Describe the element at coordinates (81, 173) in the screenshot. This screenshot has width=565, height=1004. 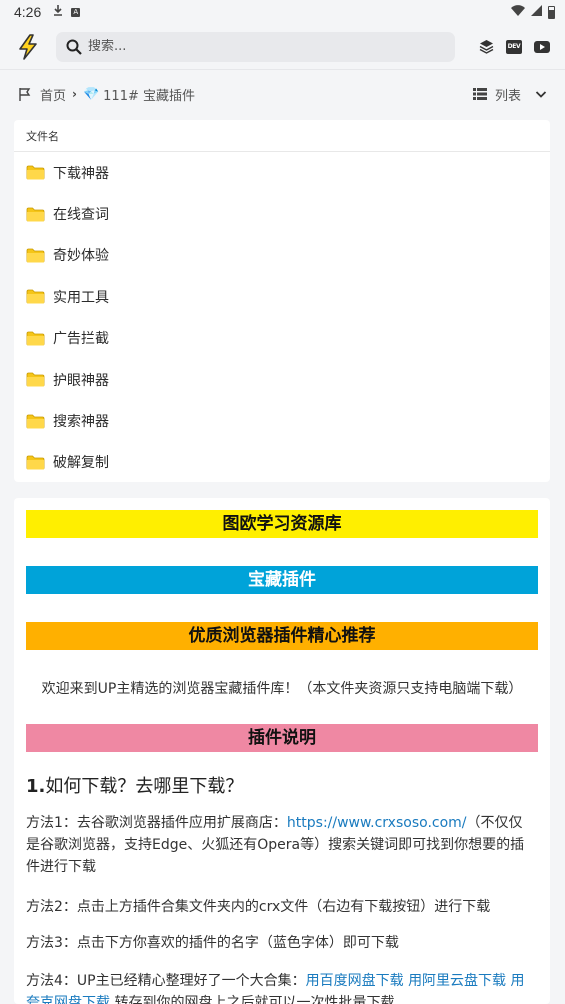
I see `file-name: 下载神器` at that location.